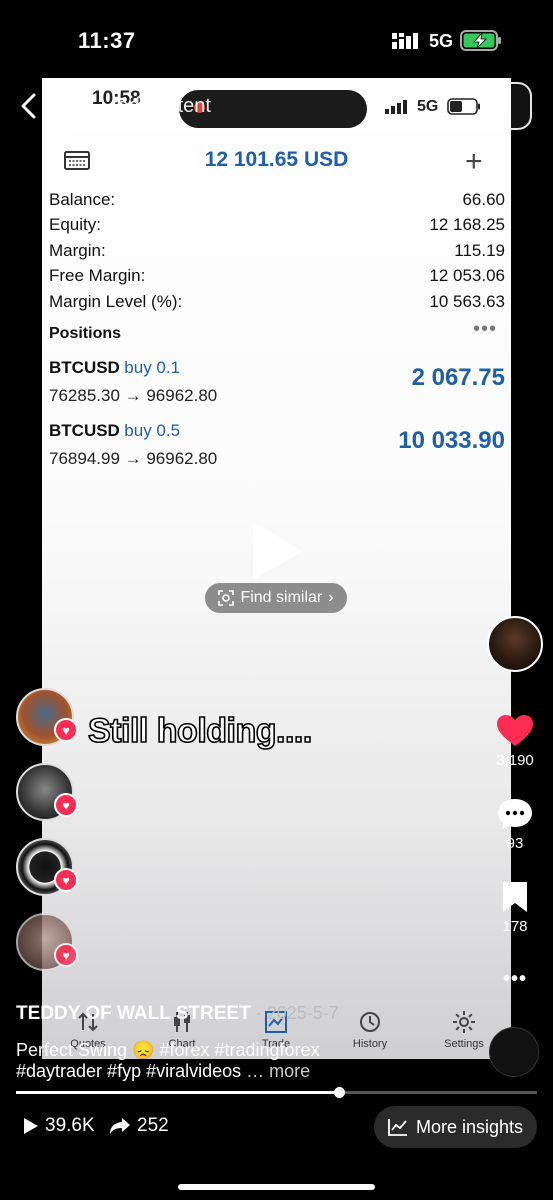 Image resolution: width=553 pixels, height=1200 pixels. What do you see at coordinates (340, 1092) in the screenshot?
I see `progress-handle` at bounding box center [340, 1092].